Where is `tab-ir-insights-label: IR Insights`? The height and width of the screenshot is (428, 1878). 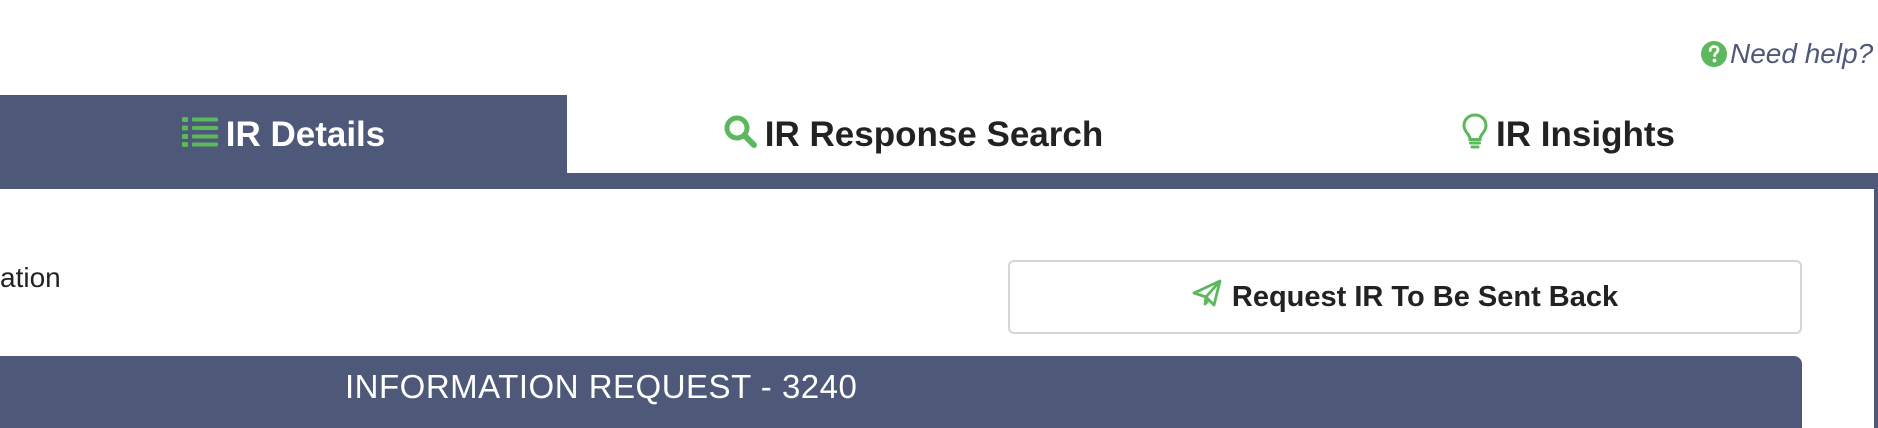
tab-ir-insights-label: IR Insights is located at coordinates (1585, 134).